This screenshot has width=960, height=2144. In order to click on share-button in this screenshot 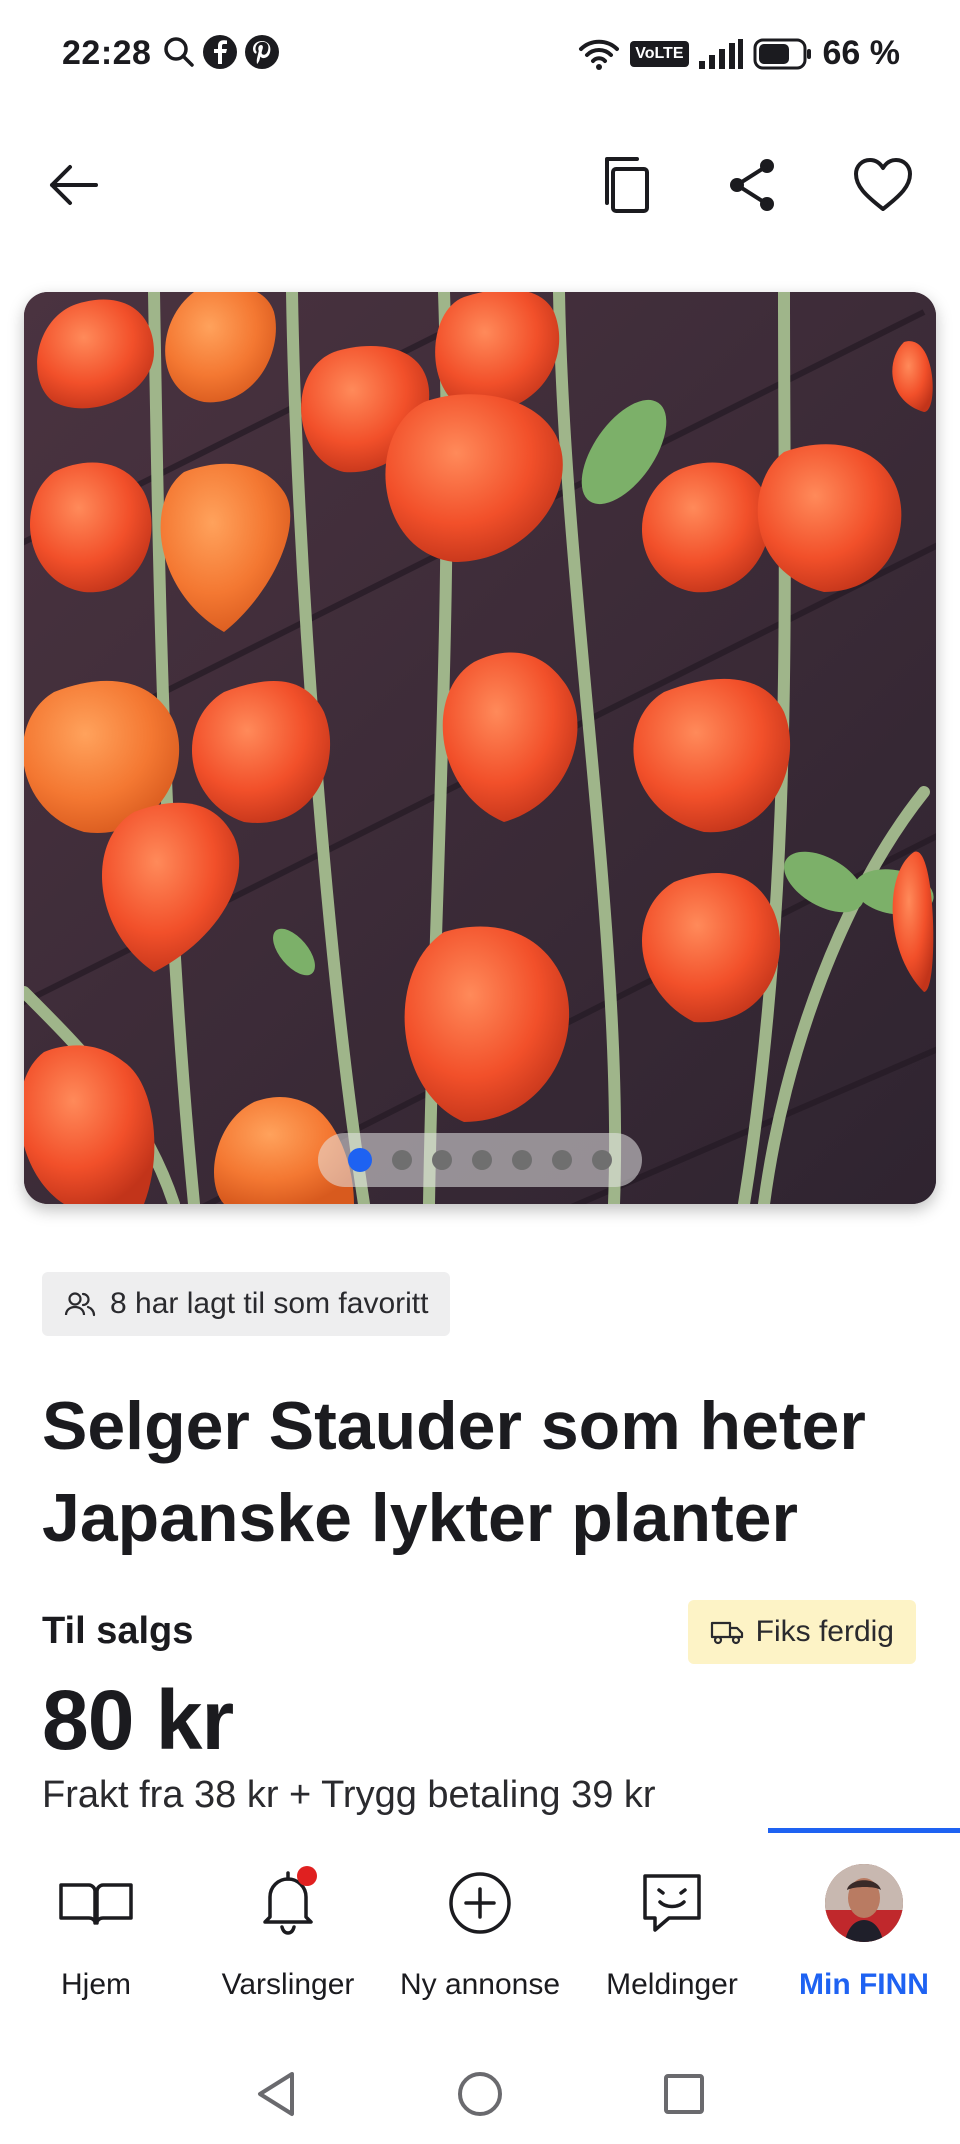, I will do `click(753, 185)`.